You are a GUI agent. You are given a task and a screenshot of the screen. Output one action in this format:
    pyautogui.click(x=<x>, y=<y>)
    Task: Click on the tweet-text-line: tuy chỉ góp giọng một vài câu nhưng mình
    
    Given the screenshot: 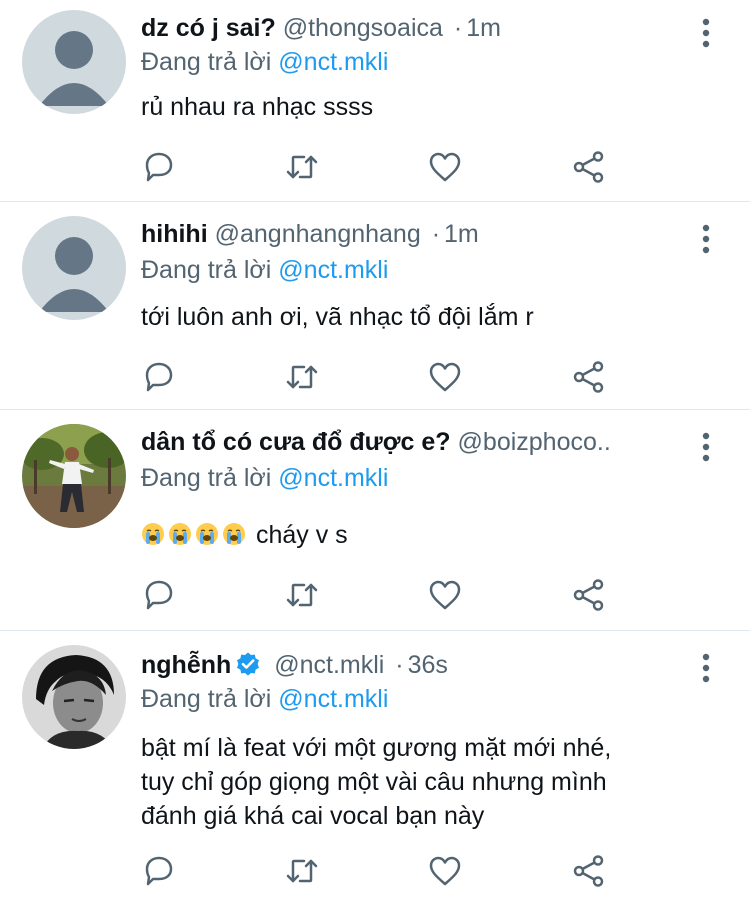 What is the action you would take?
    pyautogui.click(x=374, y=782)
    